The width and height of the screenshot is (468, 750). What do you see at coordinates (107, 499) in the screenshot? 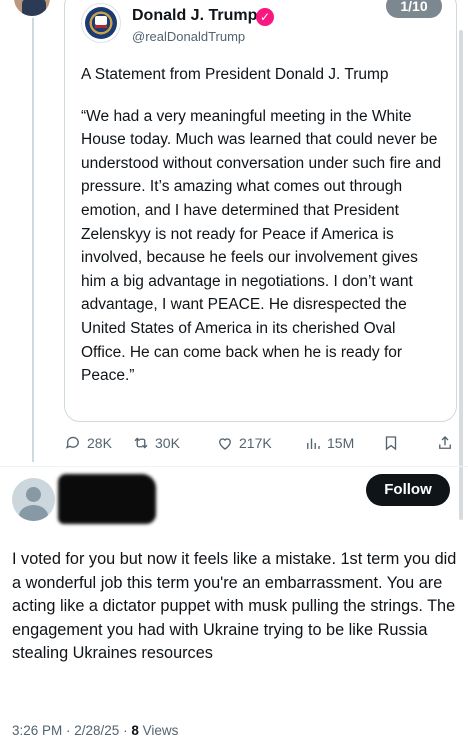
I see `redacted-author-name` at bounding box center [107, 499].